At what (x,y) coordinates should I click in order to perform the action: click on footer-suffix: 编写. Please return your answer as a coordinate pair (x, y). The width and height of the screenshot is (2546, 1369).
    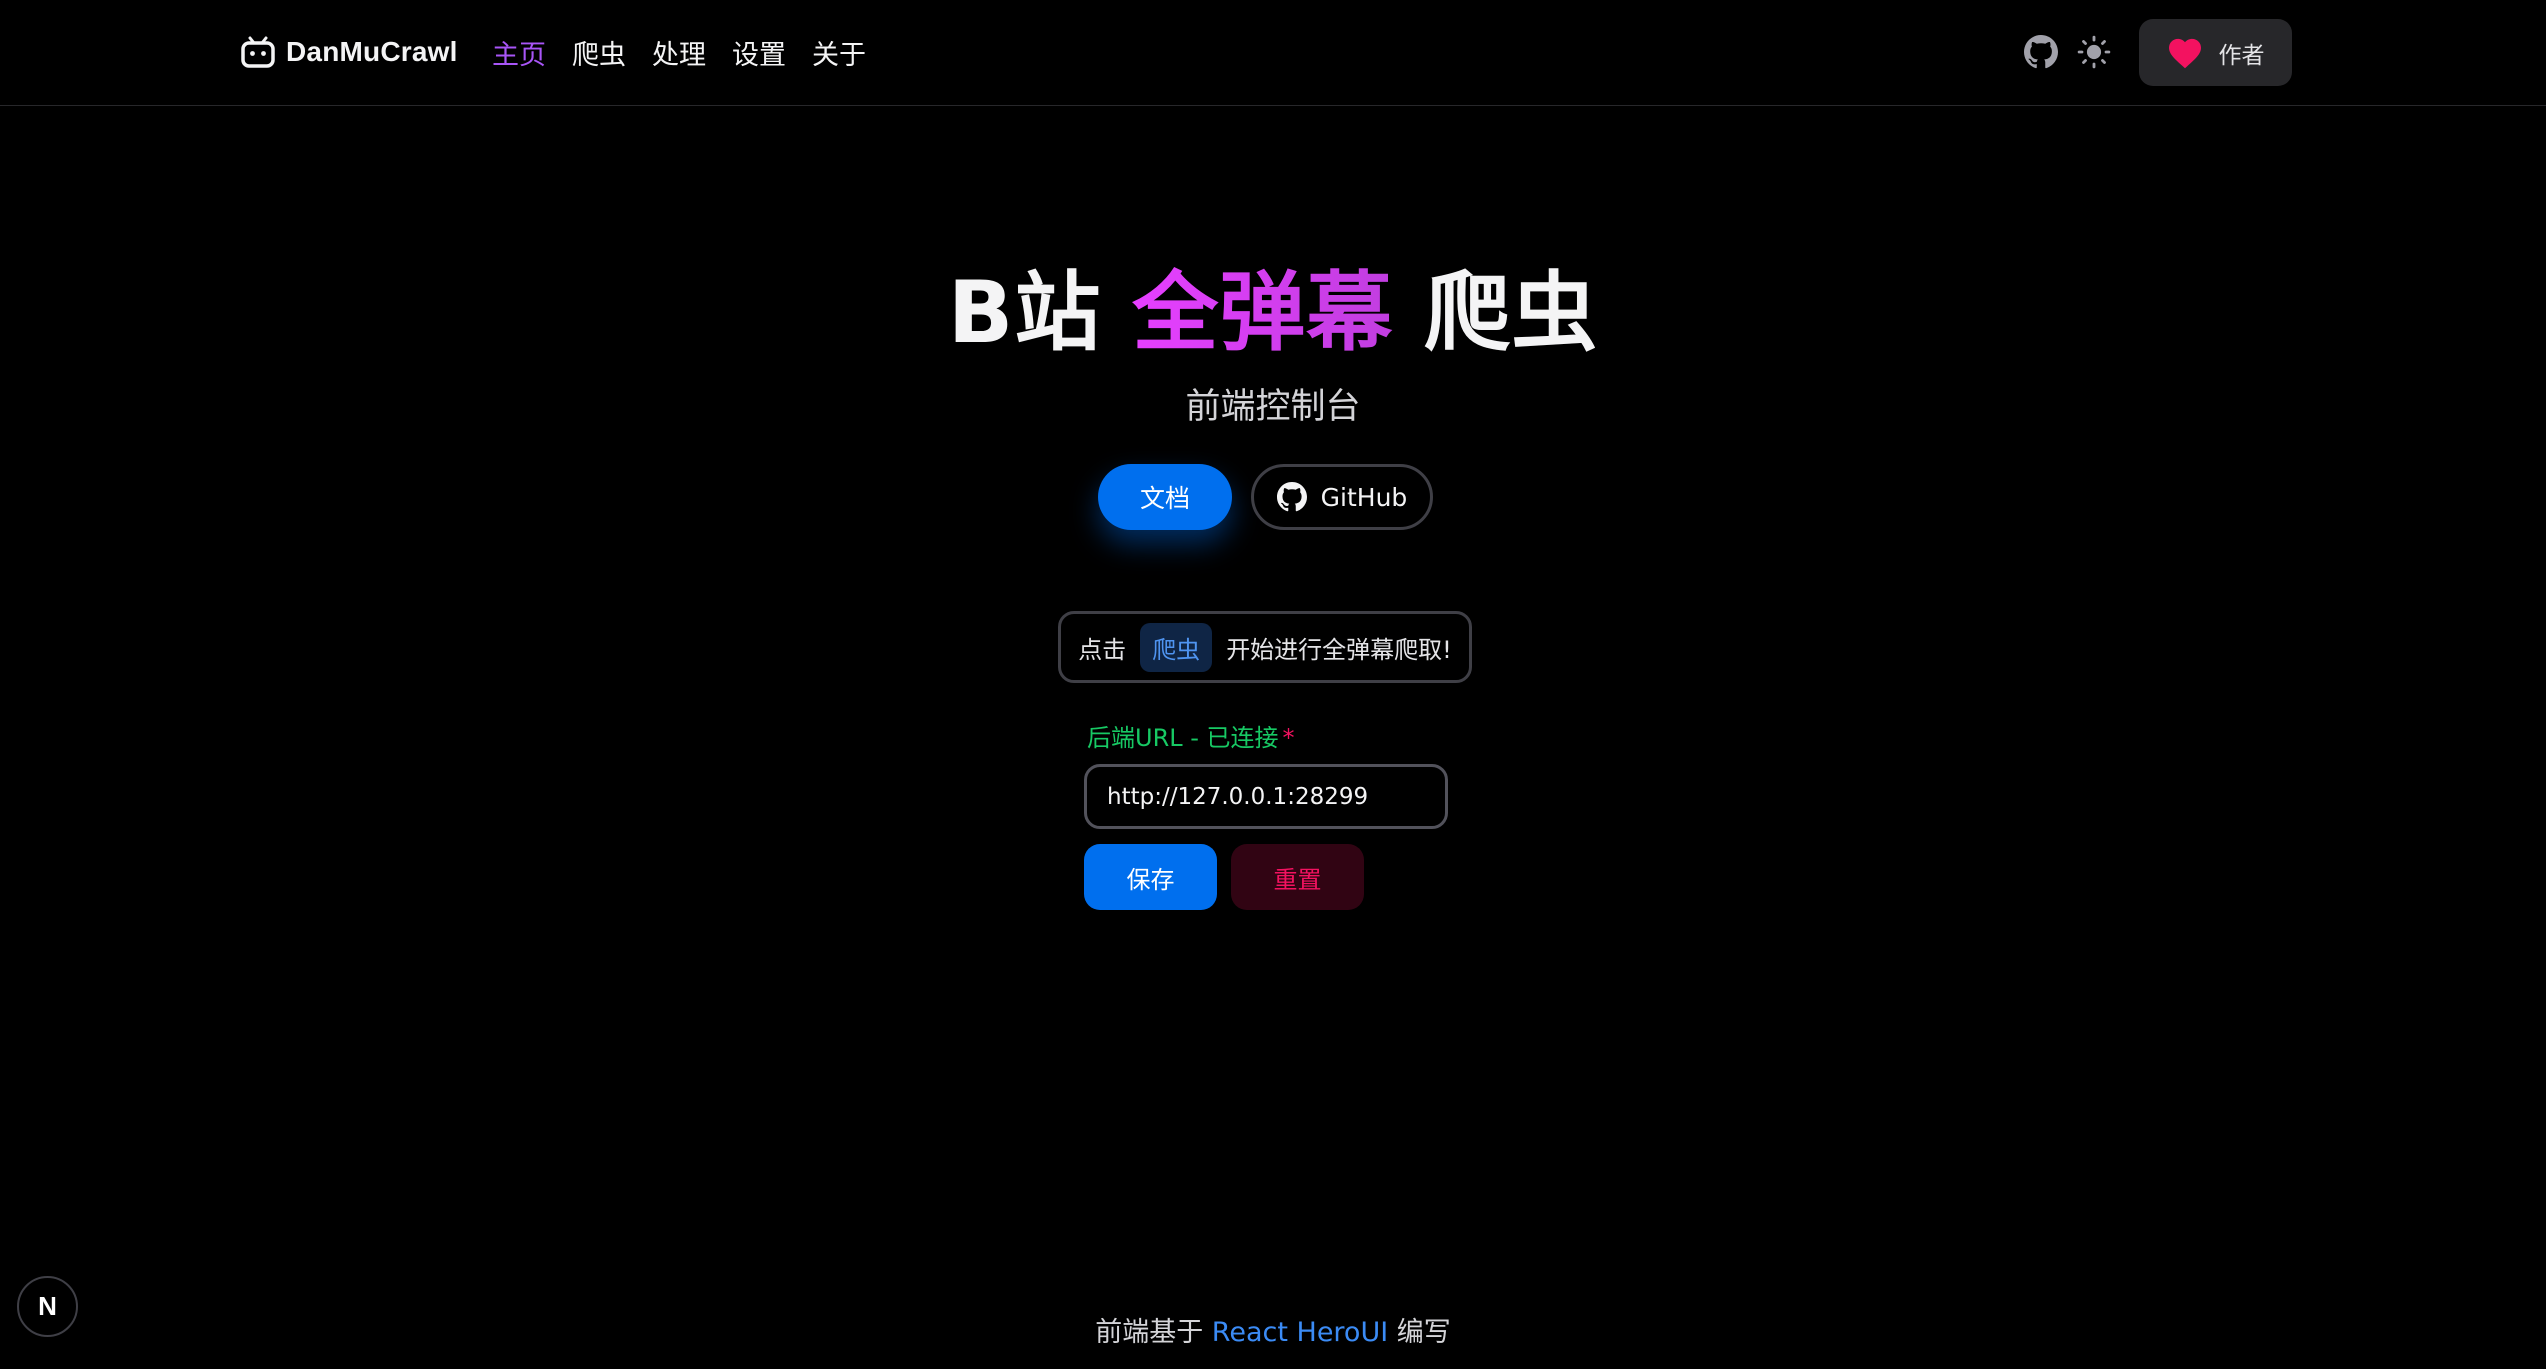
    Looking at the image, I should click on (1419, 1332).